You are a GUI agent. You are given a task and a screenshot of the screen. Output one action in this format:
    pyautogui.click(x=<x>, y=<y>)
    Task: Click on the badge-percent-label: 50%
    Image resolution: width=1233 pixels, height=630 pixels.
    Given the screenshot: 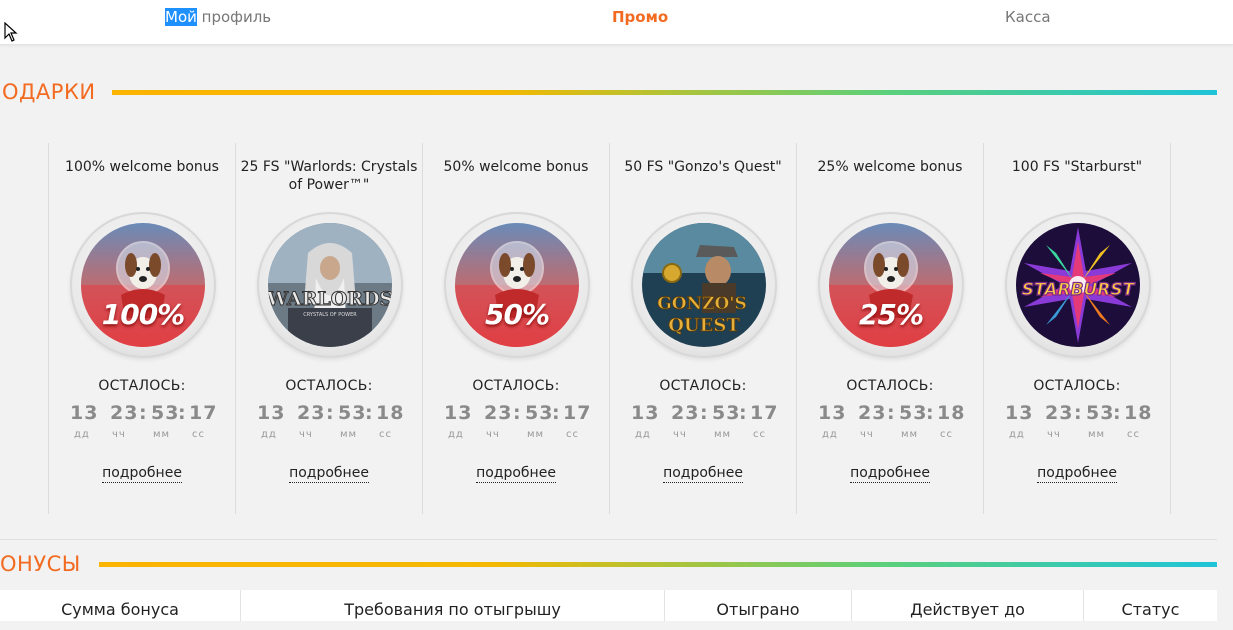 What is the action you would take?
    pyautogui.click(x=517, y=314)
    